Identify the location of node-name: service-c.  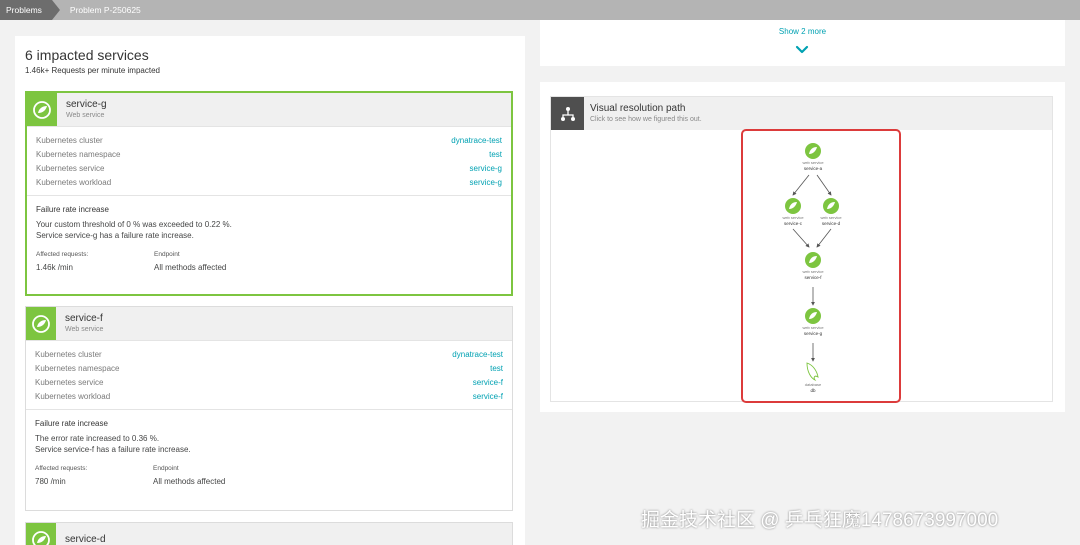
(793, 223).